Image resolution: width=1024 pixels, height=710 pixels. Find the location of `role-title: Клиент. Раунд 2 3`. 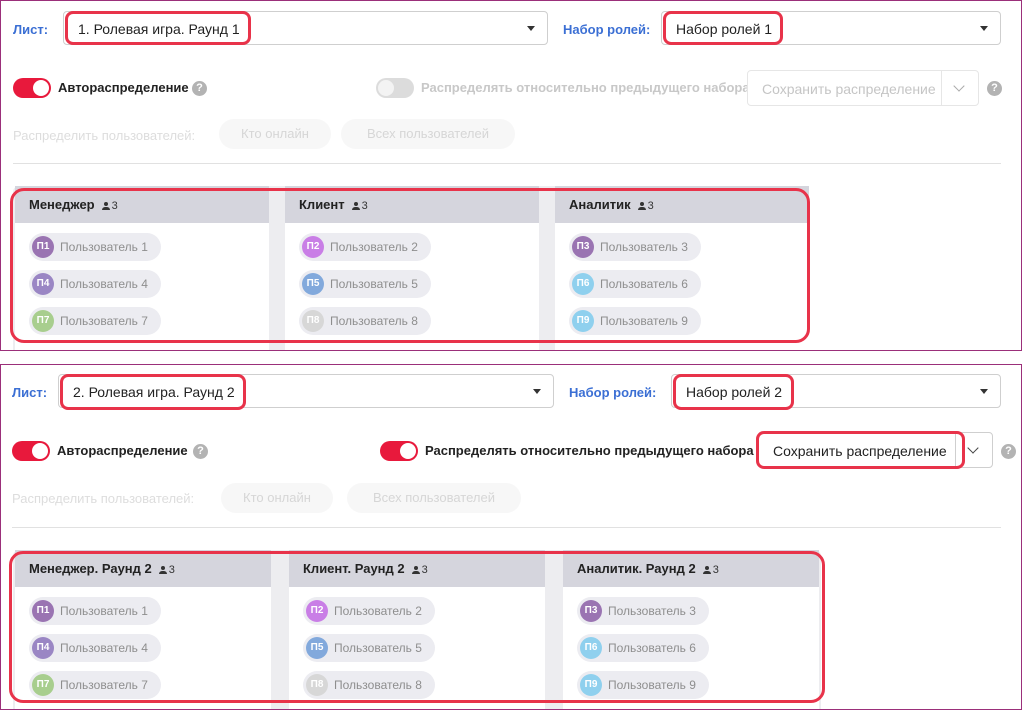

role-title: Клиент. Раунд 2 3 is located at coordinates (365, 568).